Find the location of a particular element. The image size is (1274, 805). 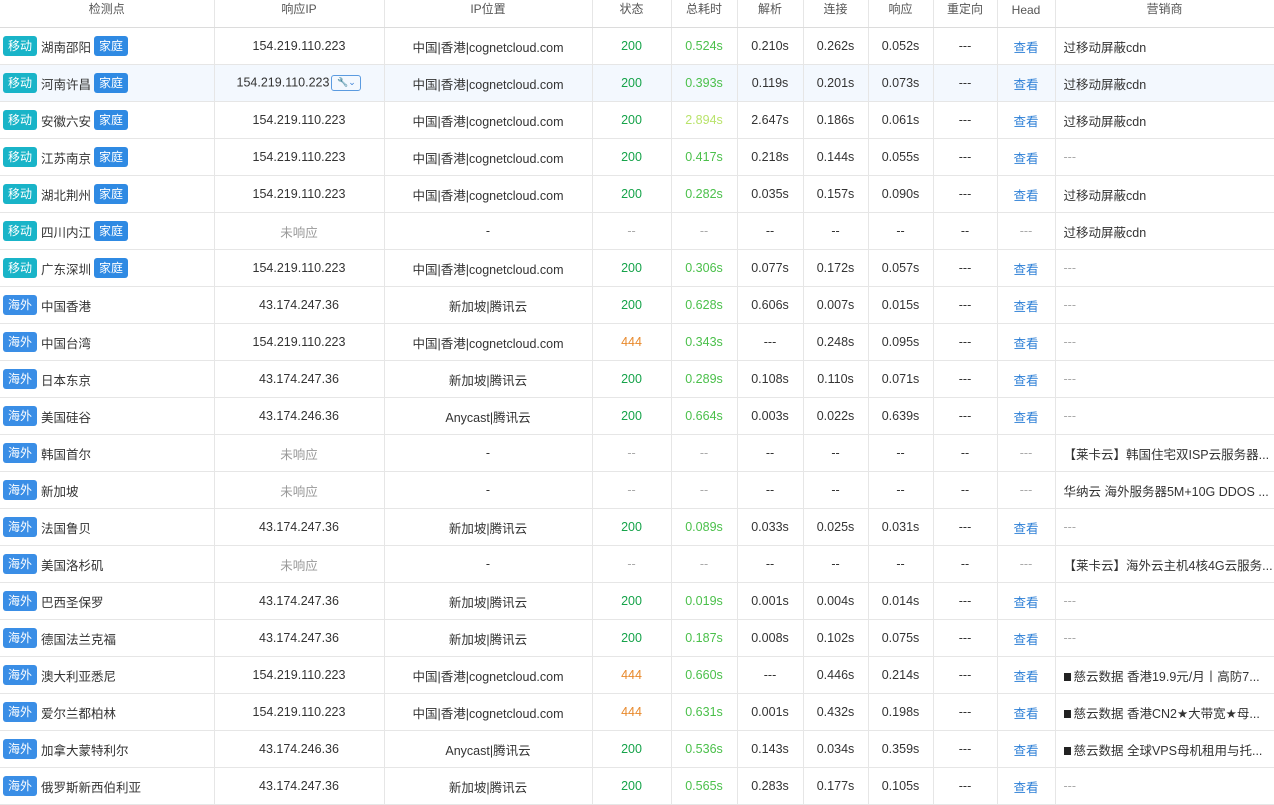

response-ip: 未响应 is located at coordinates (299, 232).